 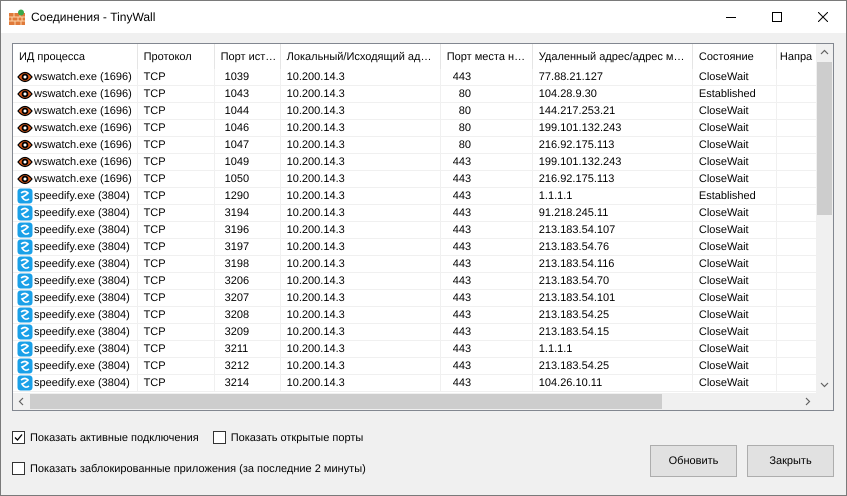 I want to click on checkbox-label: Показать открытые порты, so click(x=297, y=438).